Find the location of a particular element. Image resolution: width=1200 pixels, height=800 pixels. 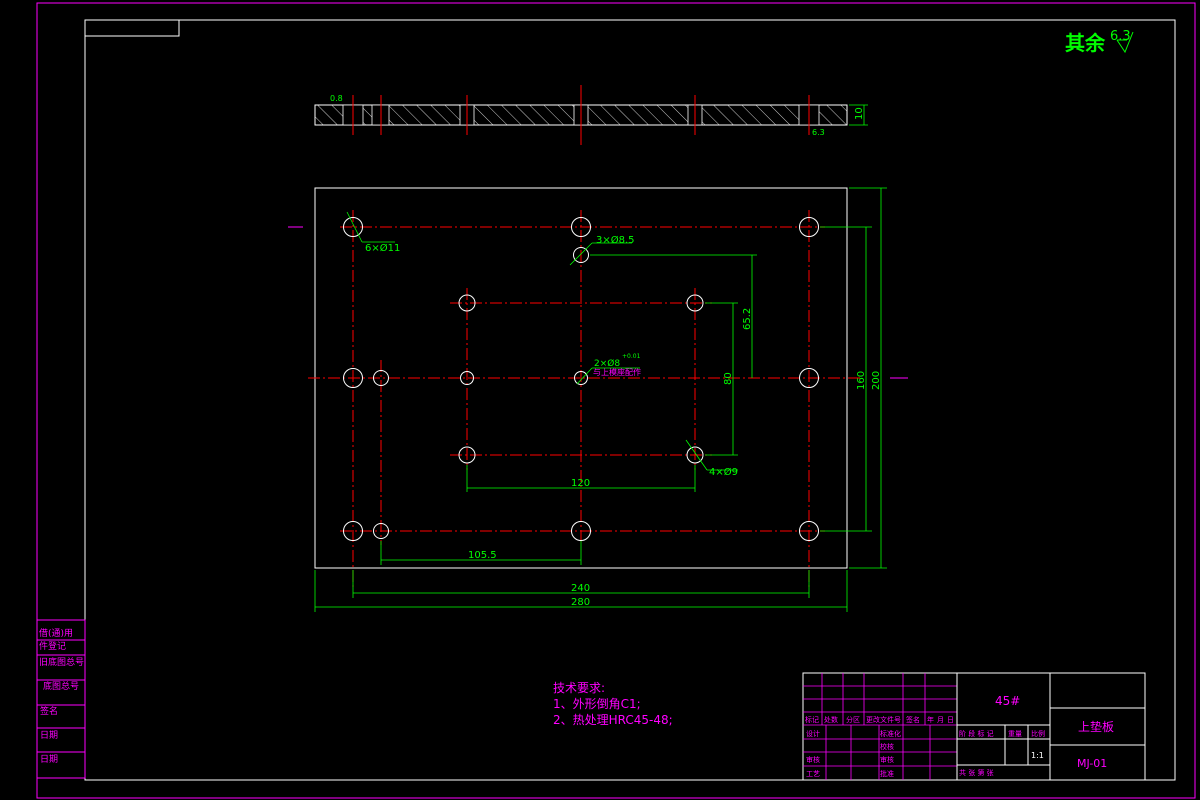

tb-role: 校核 is located at coordinates (887, 746).